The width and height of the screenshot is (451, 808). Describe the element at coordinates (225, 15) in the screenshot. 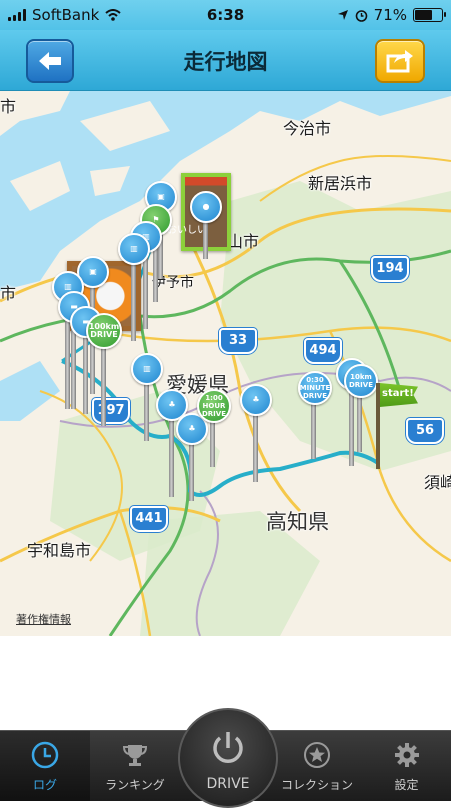

I see `status-bar: SoftBank 6:38 71%` at that location.